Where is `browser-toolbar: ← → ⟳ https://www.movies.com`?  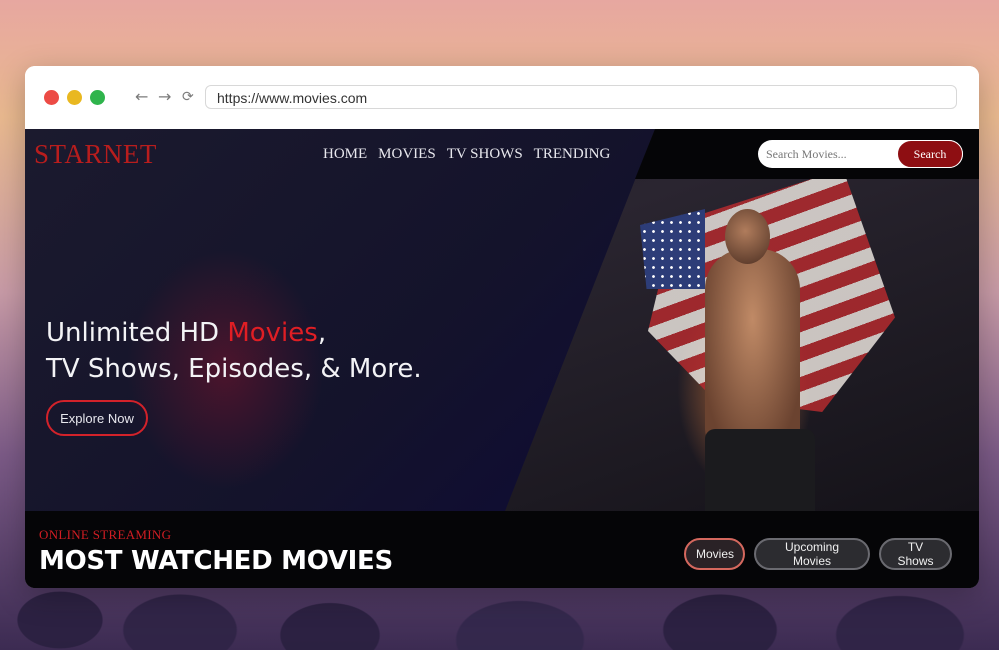 browser-toolbar: ← → ⟳ https://www.movies.com is located at coordinates (502, 97).